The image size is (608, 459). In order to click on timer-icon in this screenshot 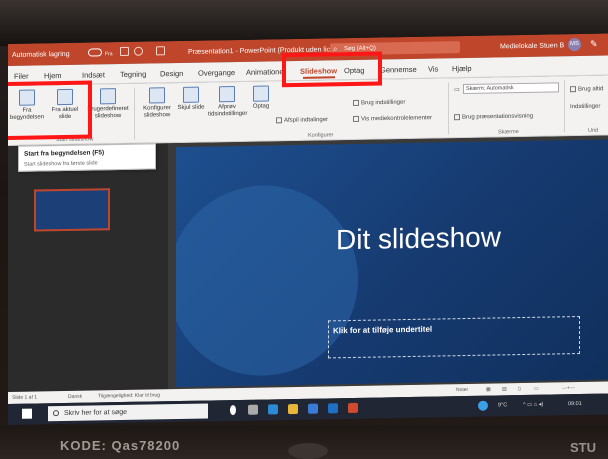, I will do `click(227, 94)`.